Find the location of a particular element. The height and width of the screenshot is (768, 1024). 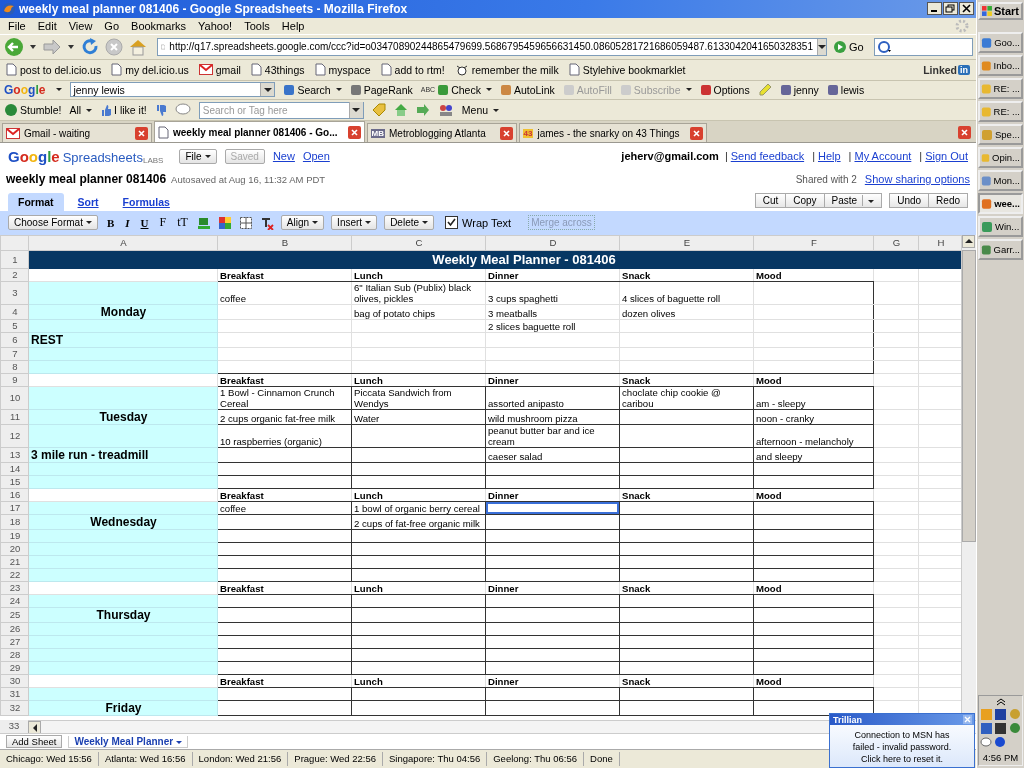

row-number: 10 is located at coordinates (14, 398).